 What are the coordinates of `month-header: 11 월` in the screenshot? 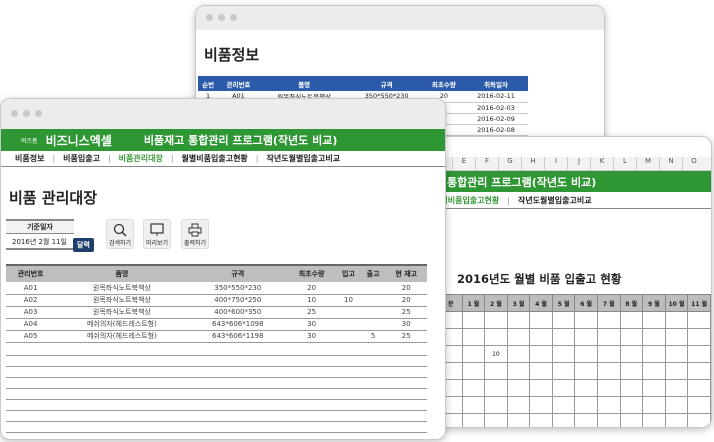 It's located at (699, 303).